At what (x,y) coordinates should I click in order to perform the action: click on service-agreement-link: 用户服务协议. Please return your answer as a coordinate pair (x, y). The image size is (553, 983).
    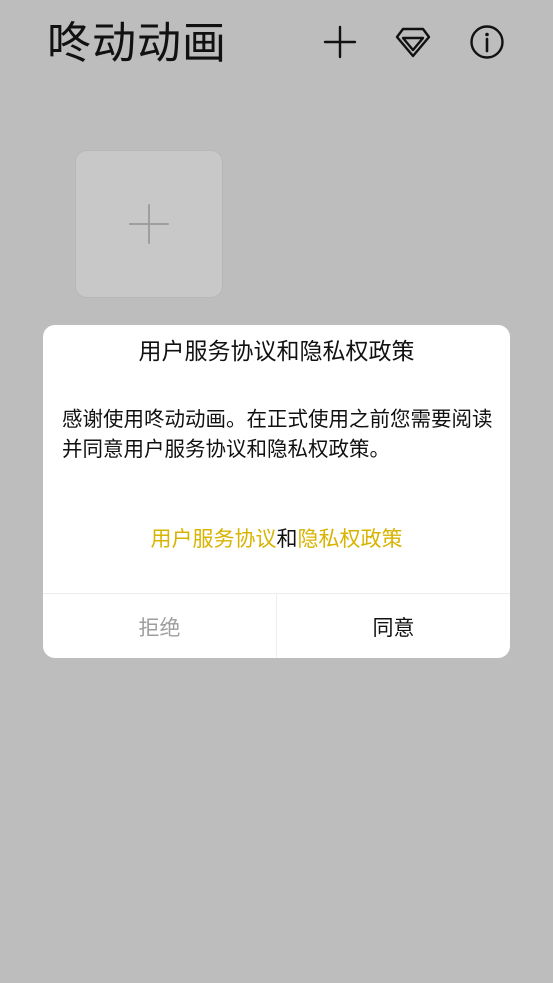
    Looking at the image, I should click on (214, 539).